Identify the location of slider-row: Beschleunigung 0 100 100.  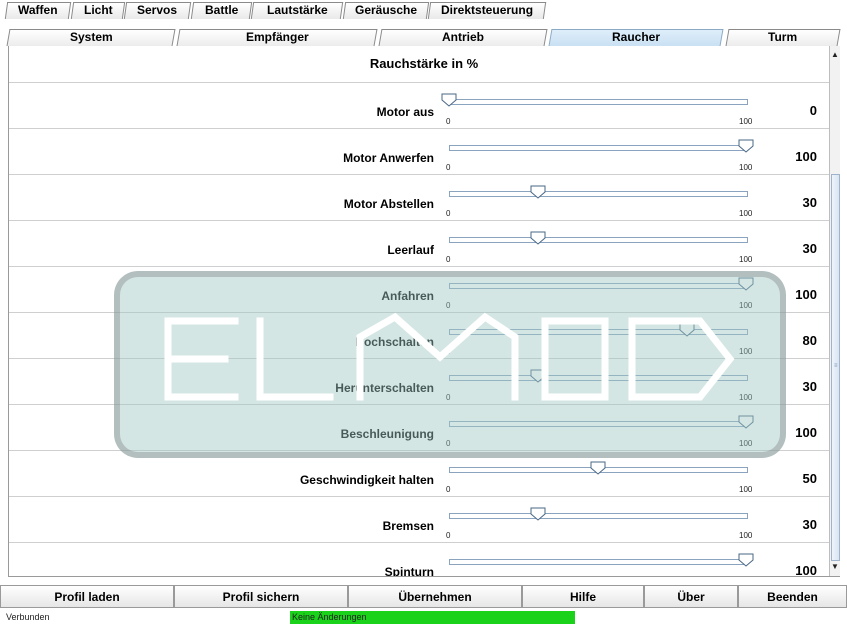
(424, 427).